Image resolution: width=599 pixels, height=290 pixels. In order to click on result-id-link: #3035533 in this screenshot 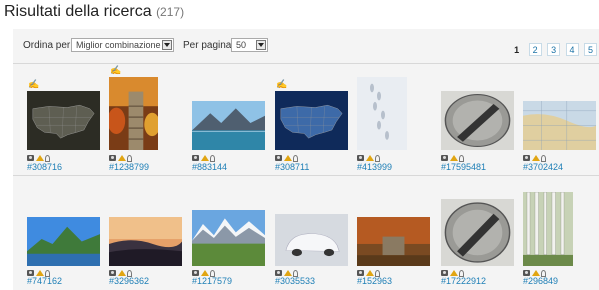, I will do `click(295, 281)`.